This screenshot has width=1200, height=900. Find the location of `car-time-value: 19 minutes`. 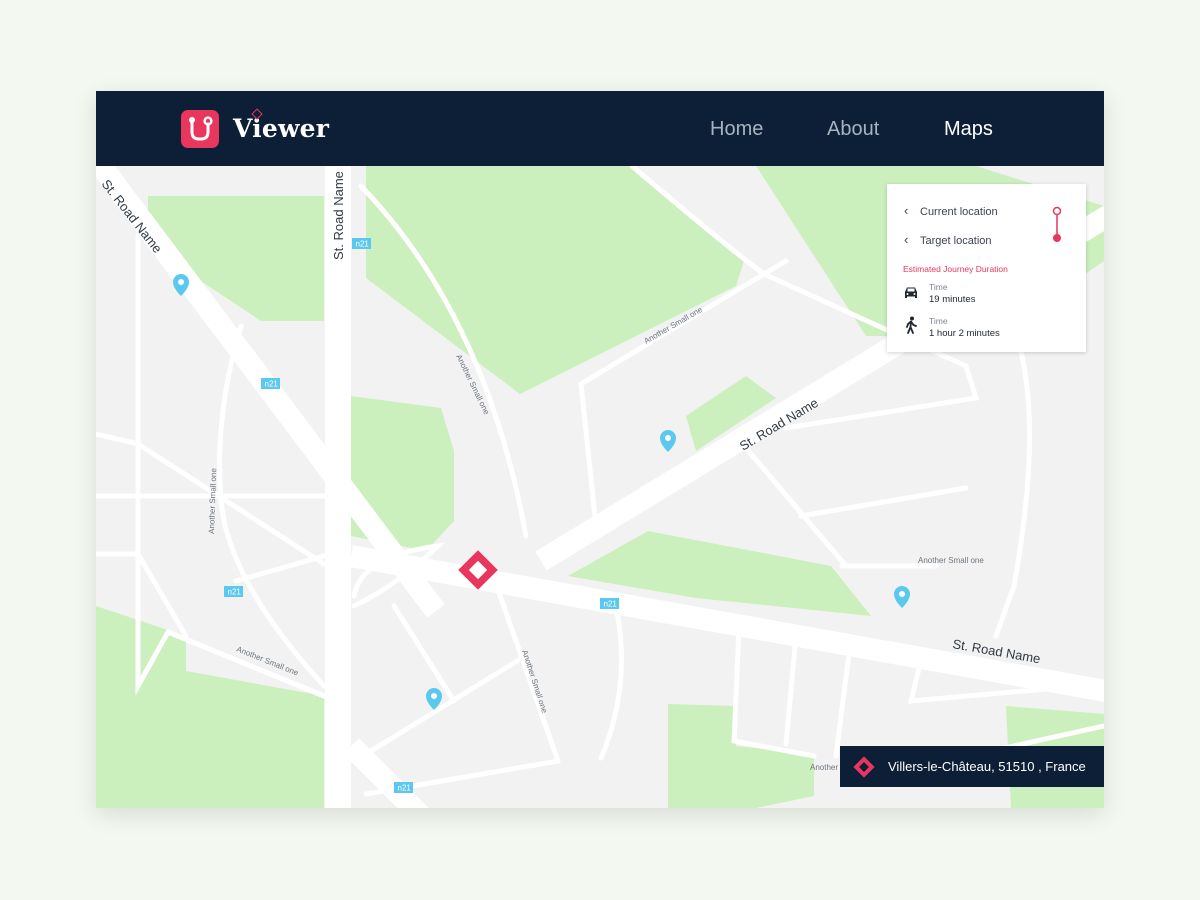

car-time-value: 19 minutes is located at coordinates (952, 299).